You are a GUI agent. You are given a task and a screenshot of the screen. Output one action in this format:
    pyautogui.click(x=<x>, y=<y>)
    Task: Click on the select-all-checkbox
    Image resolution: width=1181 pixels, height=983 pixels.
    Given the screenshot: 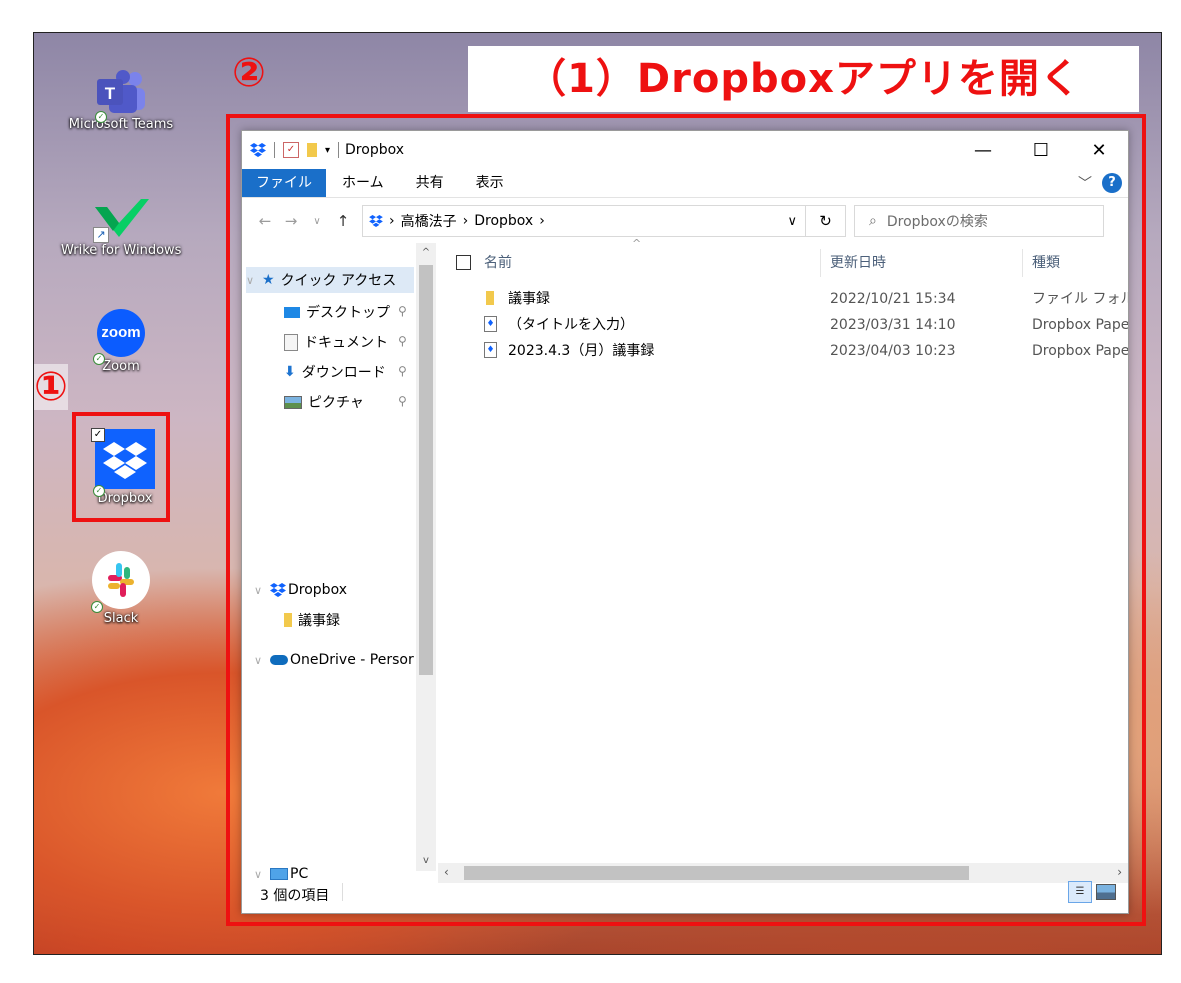 What is the action you would take?
    pyautogui.click(x=463, y=262)
    